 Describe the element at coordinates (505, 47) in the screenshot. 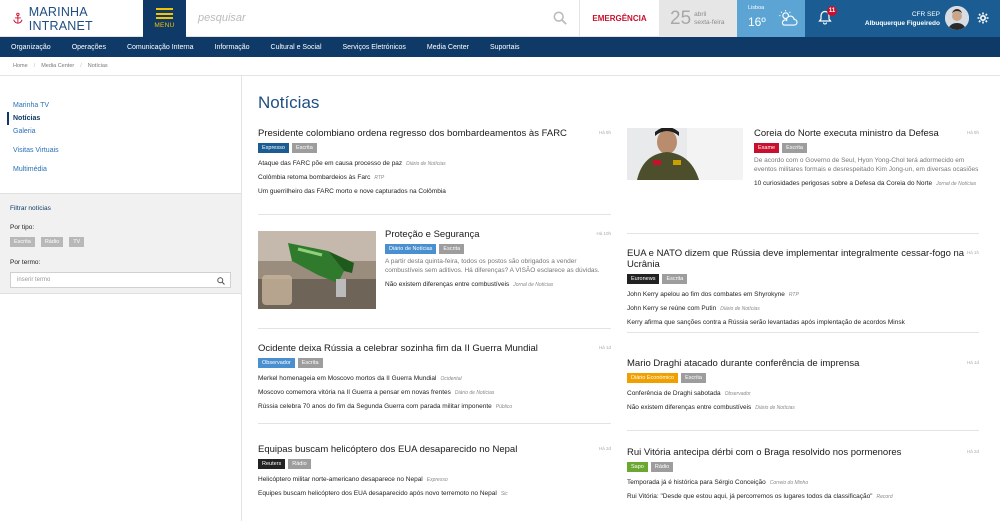

I see `nav-item: Suportais` at that location.